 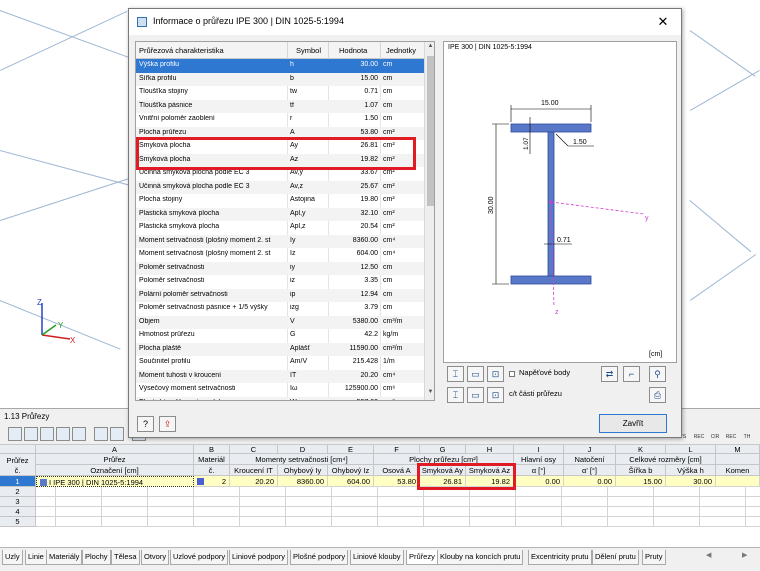 What do you see at coordinates (280, 268) in the screenshot?
I see `property-row: Poloměr setrvačnosti iy 12.50 cm` at bounding box center [280, 268].